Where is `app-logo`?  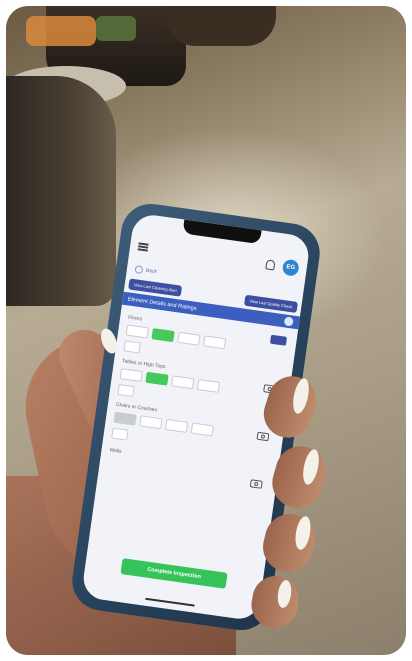 app-logo is located at coordinates (211, 256).